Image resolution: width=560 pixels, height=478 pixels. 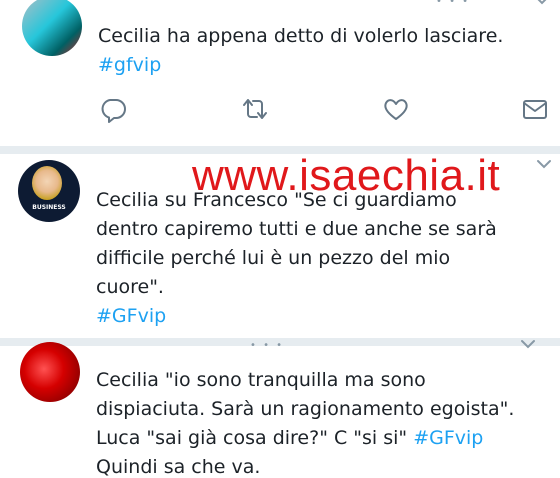 I want to click on like-button, so click(x=396, y=109).